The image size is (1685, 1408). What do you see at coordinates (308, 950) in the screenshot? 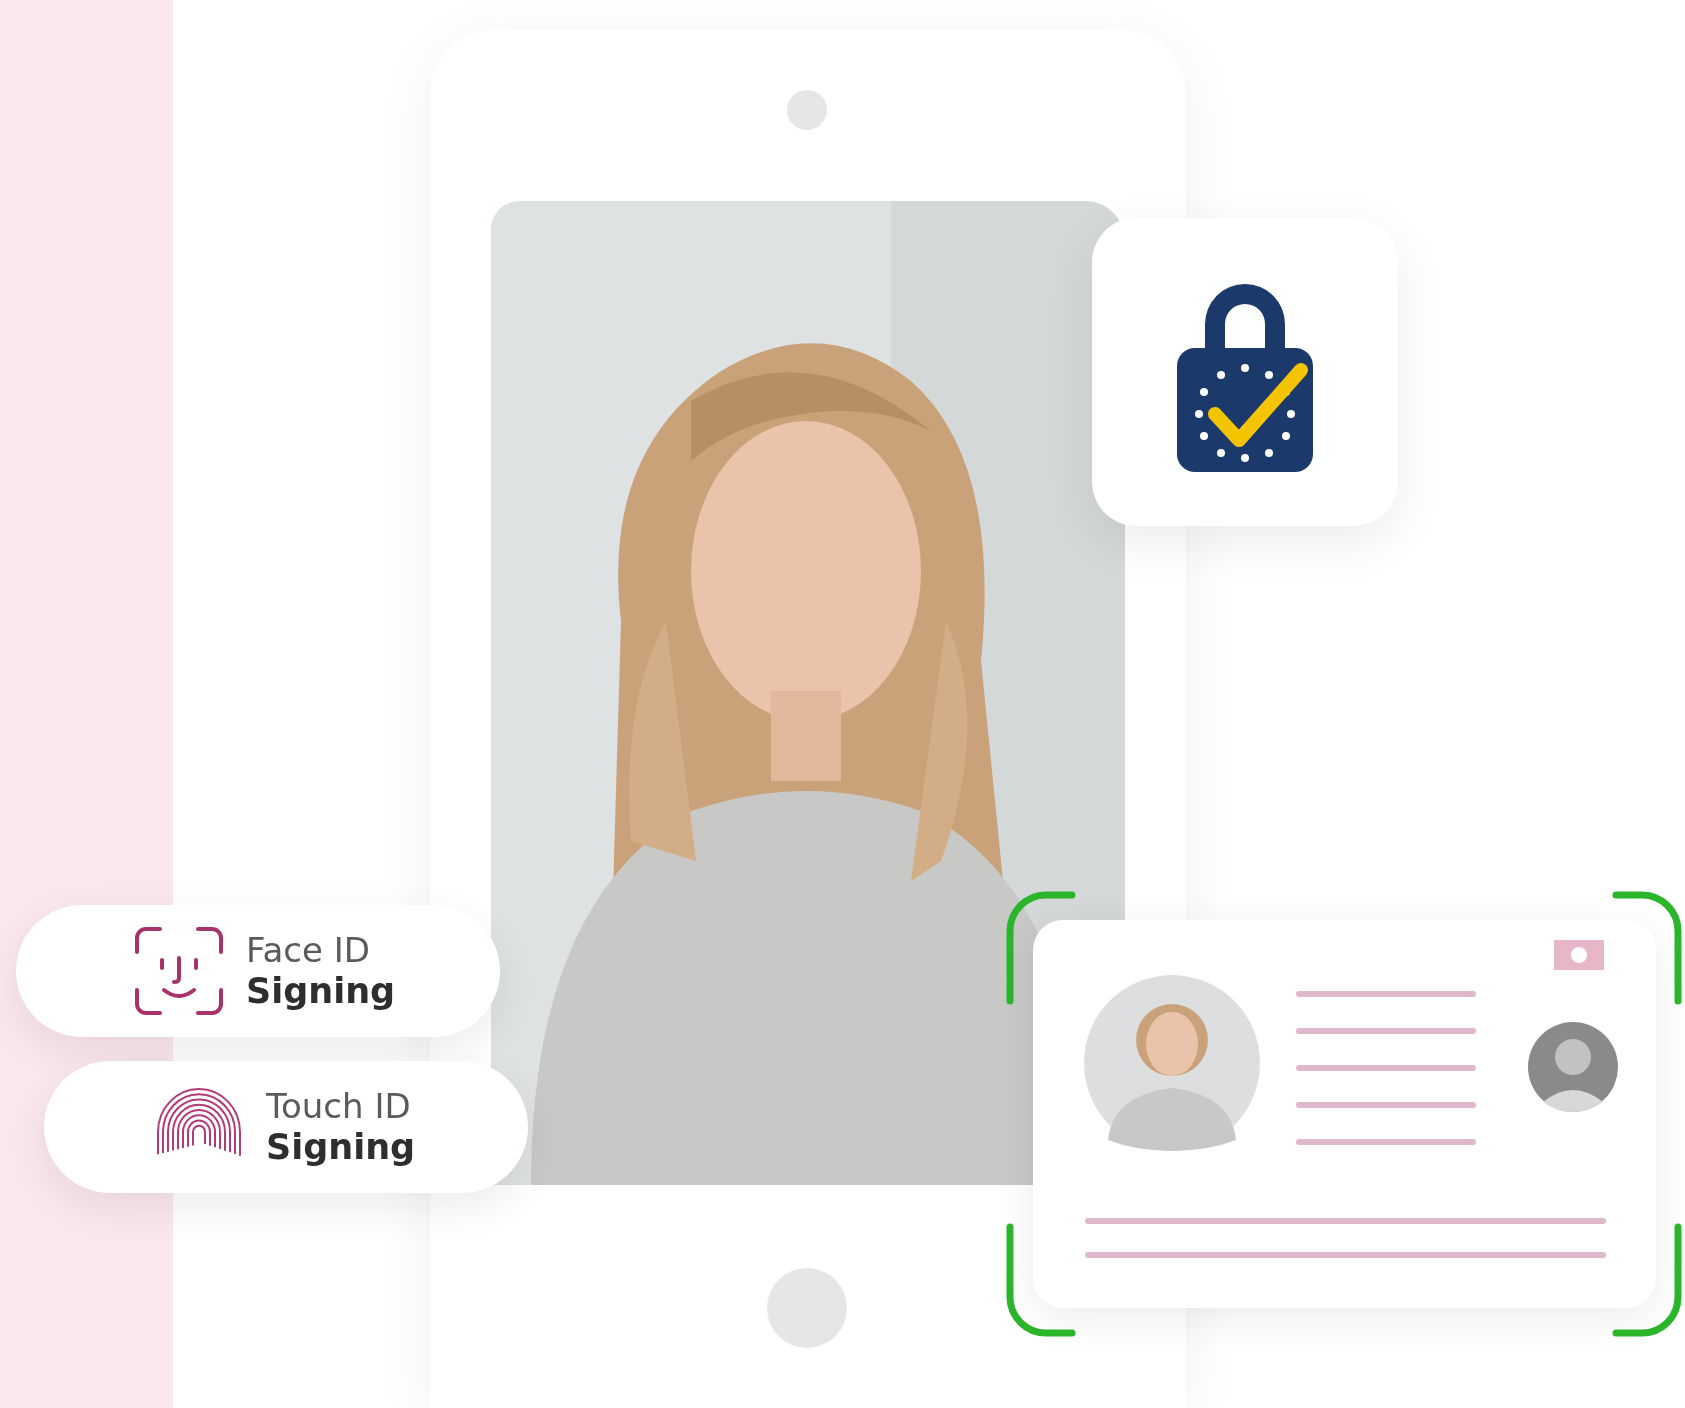
I see `method-title: Face ID` at bounding box center [308, 950].